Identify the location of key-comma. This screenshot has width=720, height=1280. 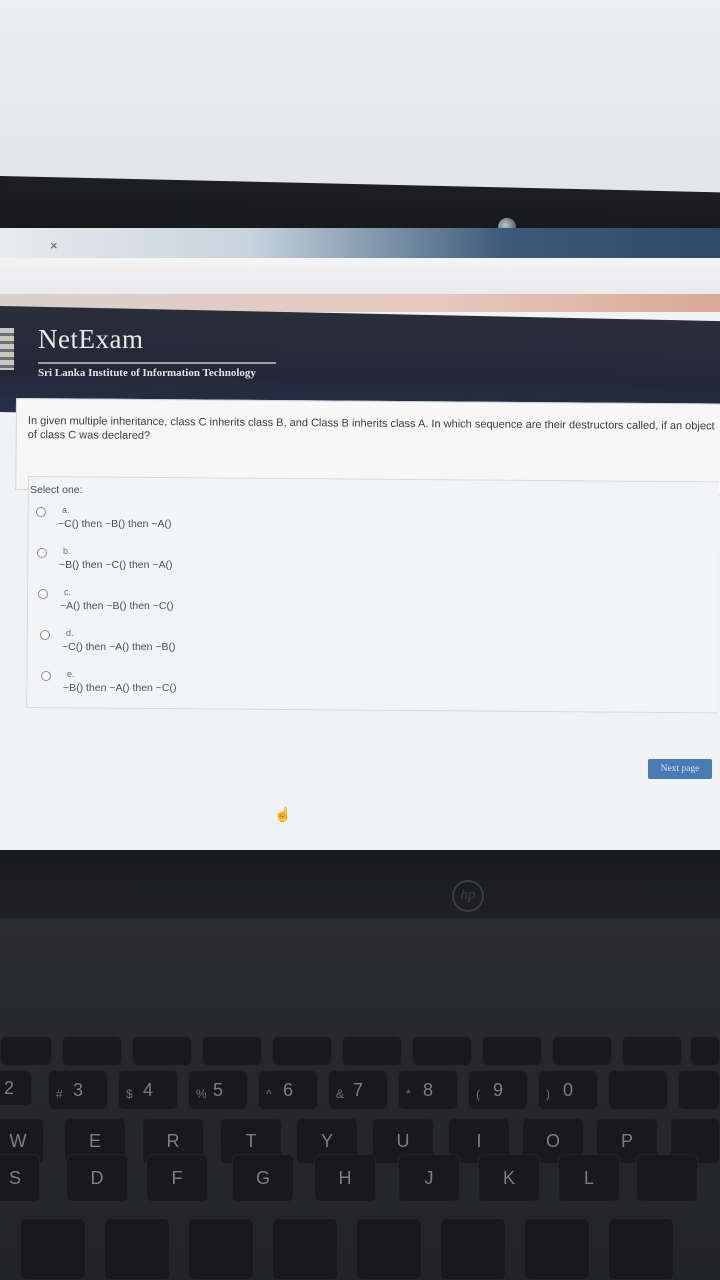
(557, 1249).